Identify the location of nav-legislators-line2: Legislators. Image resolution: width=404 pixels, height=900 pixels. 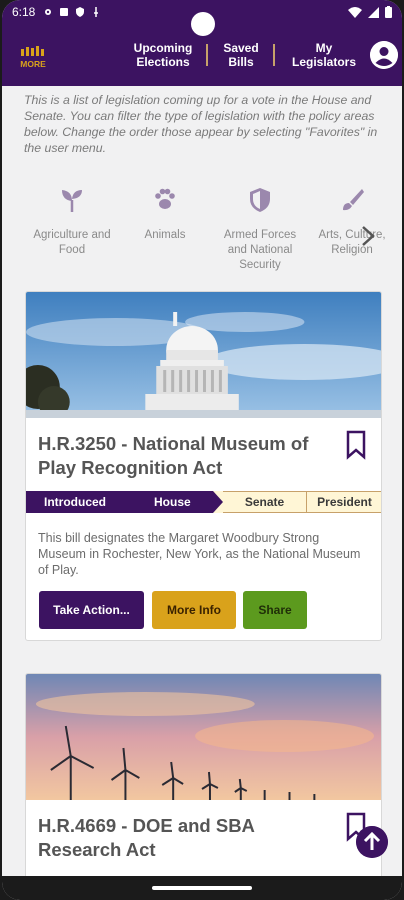
(324, 62).